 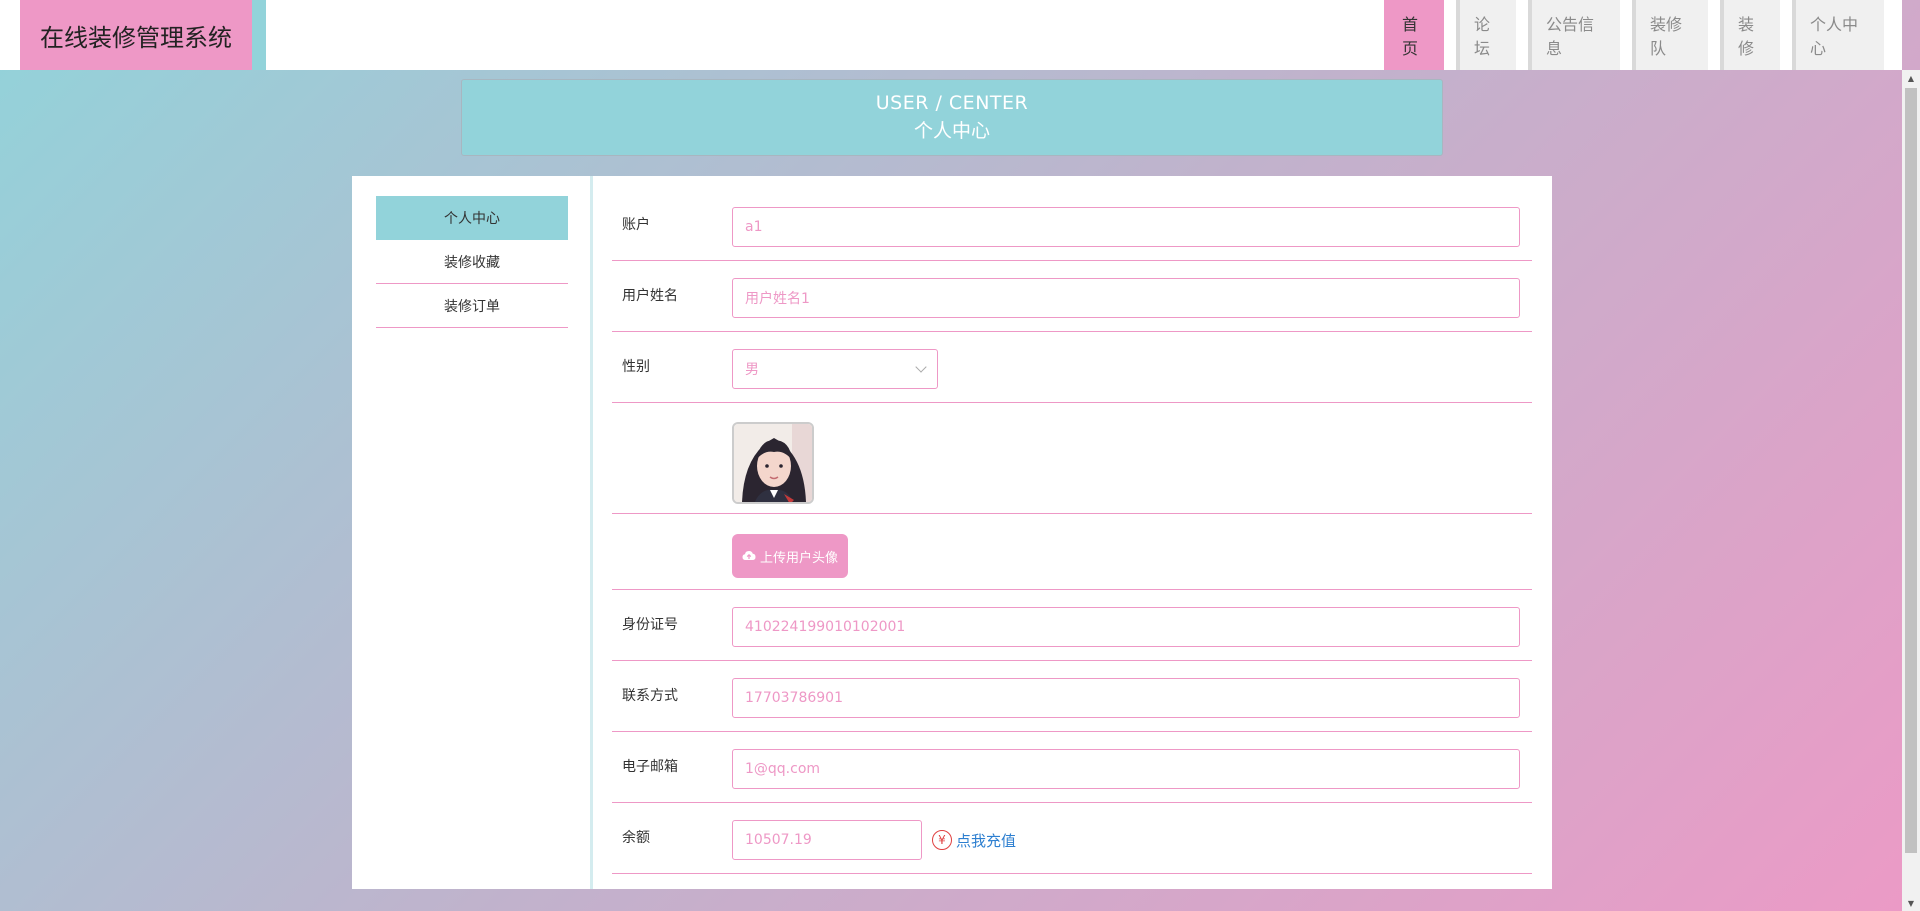 I want to click on email-input: 1@qq.com, so click(x=1126, y=769).